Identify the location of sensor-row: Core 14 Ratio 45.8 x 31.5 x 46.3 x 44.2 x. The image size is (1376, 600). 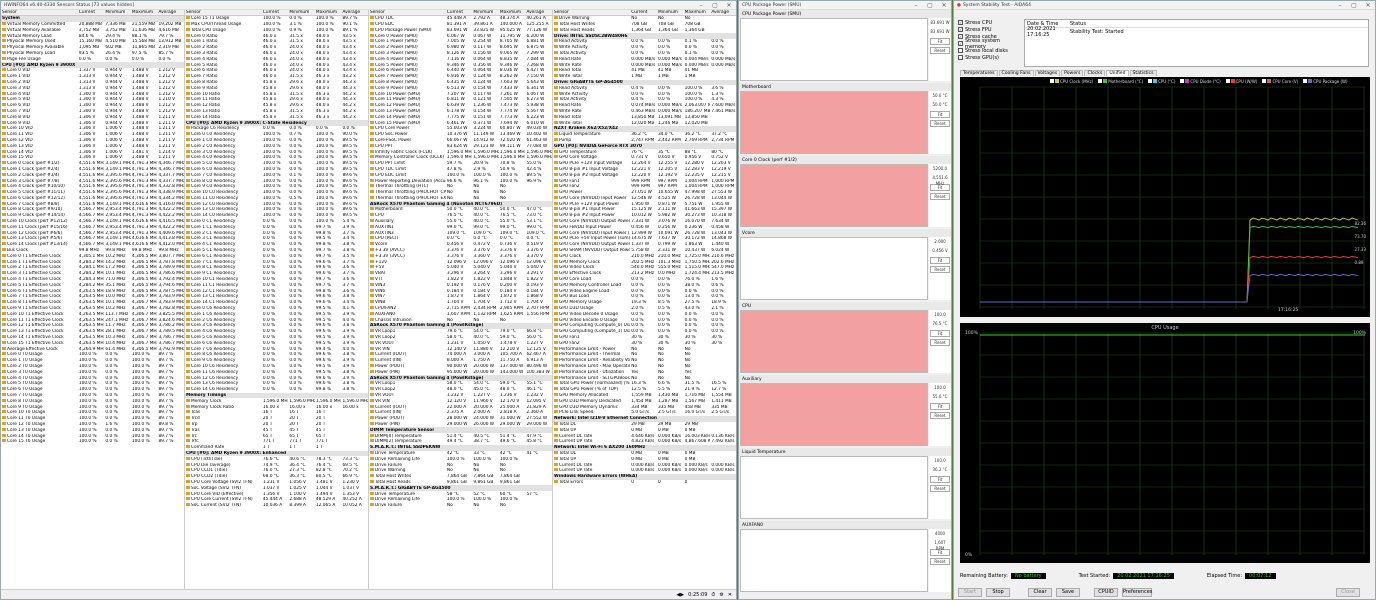
(276, 117).